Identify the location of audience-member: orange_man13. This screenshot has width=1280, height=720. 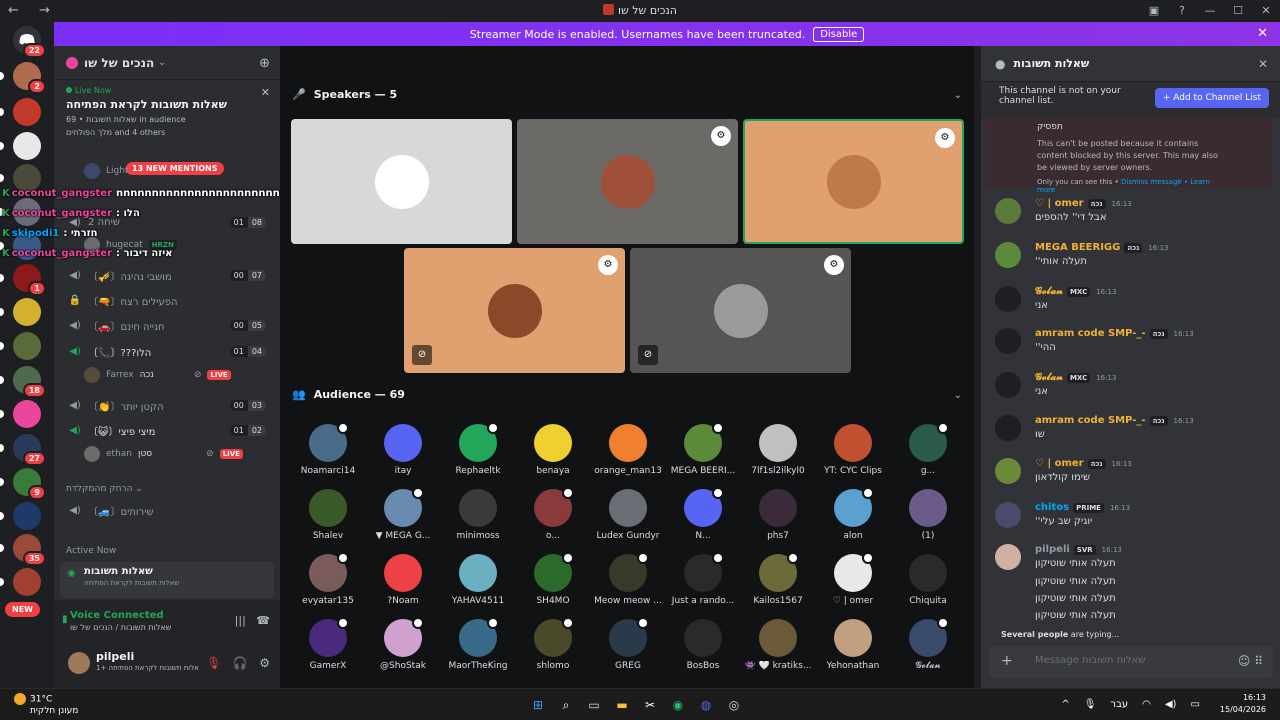
(628, 450).